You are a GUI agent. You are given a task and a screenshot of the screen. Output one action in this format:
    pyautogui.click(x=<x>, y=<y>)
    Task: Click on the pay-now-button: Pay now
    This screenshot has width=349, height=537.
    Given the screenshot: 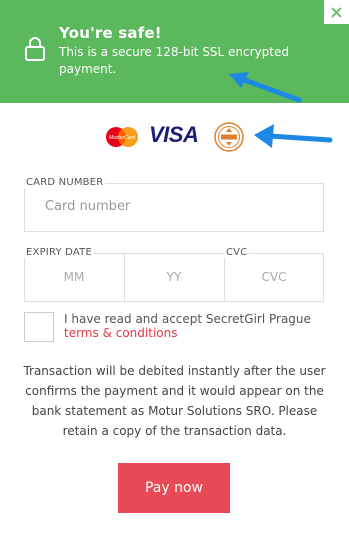 What is the action you would take?
    pyautogui.click(x=174, y=488)
    